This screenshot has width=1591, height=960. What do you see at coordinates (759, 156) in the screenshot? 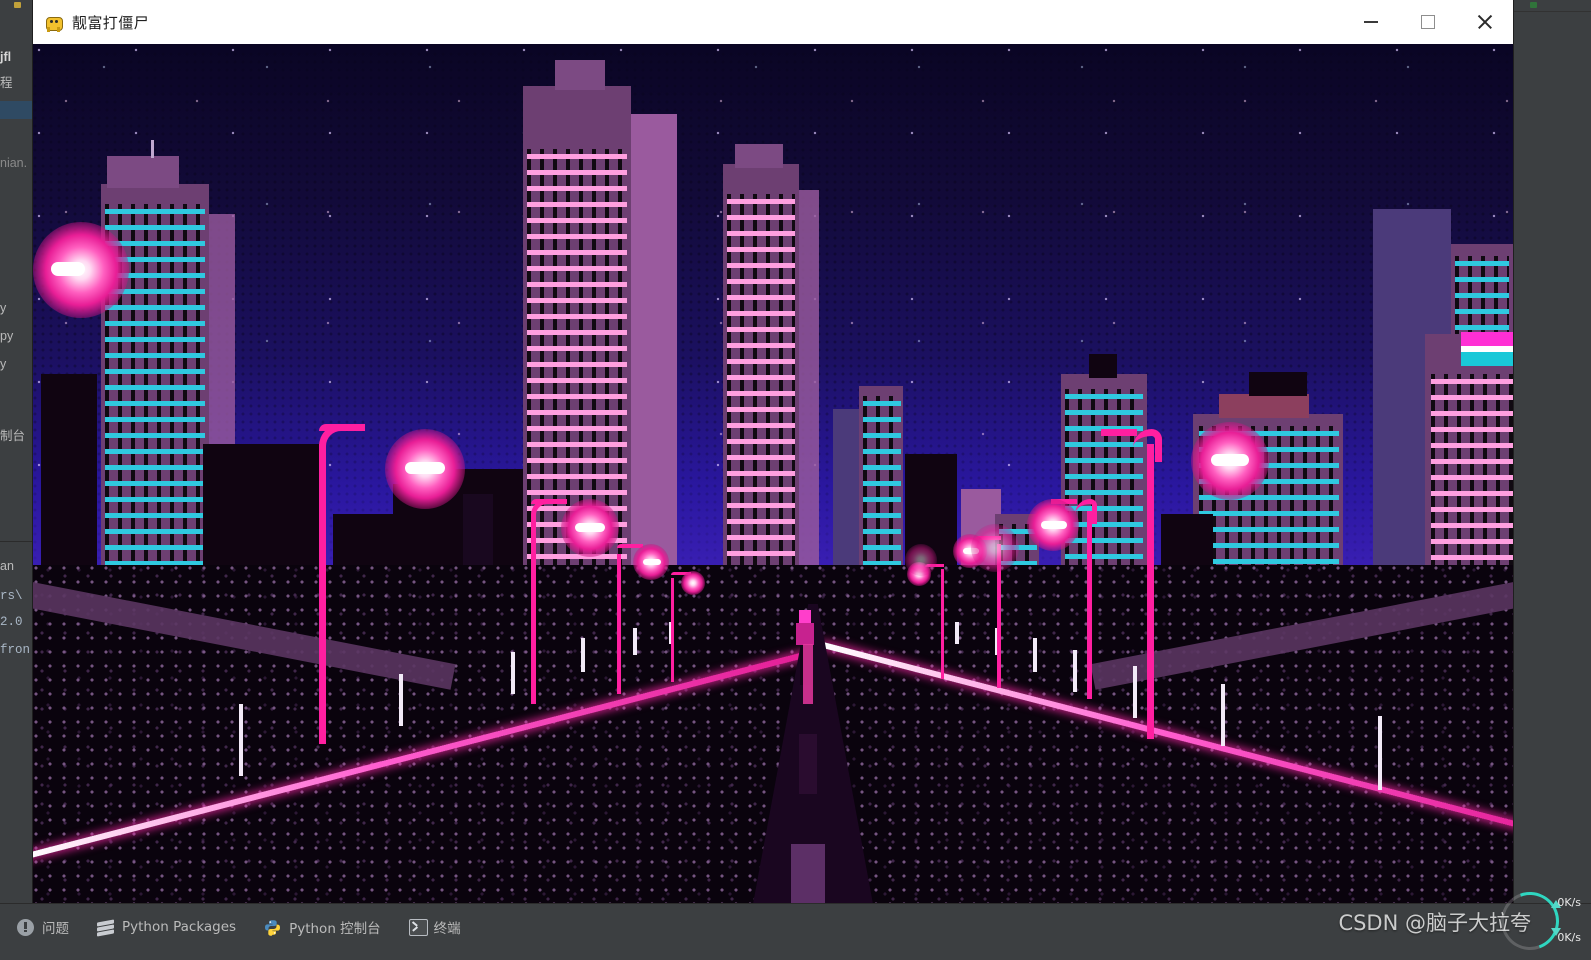
I see `tower-center-2-roof` at bounding box center [759, 156].